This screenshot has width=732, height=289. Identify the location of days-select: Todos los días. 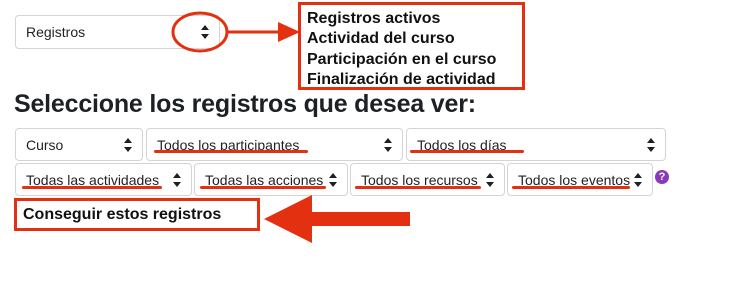
(536, 144).